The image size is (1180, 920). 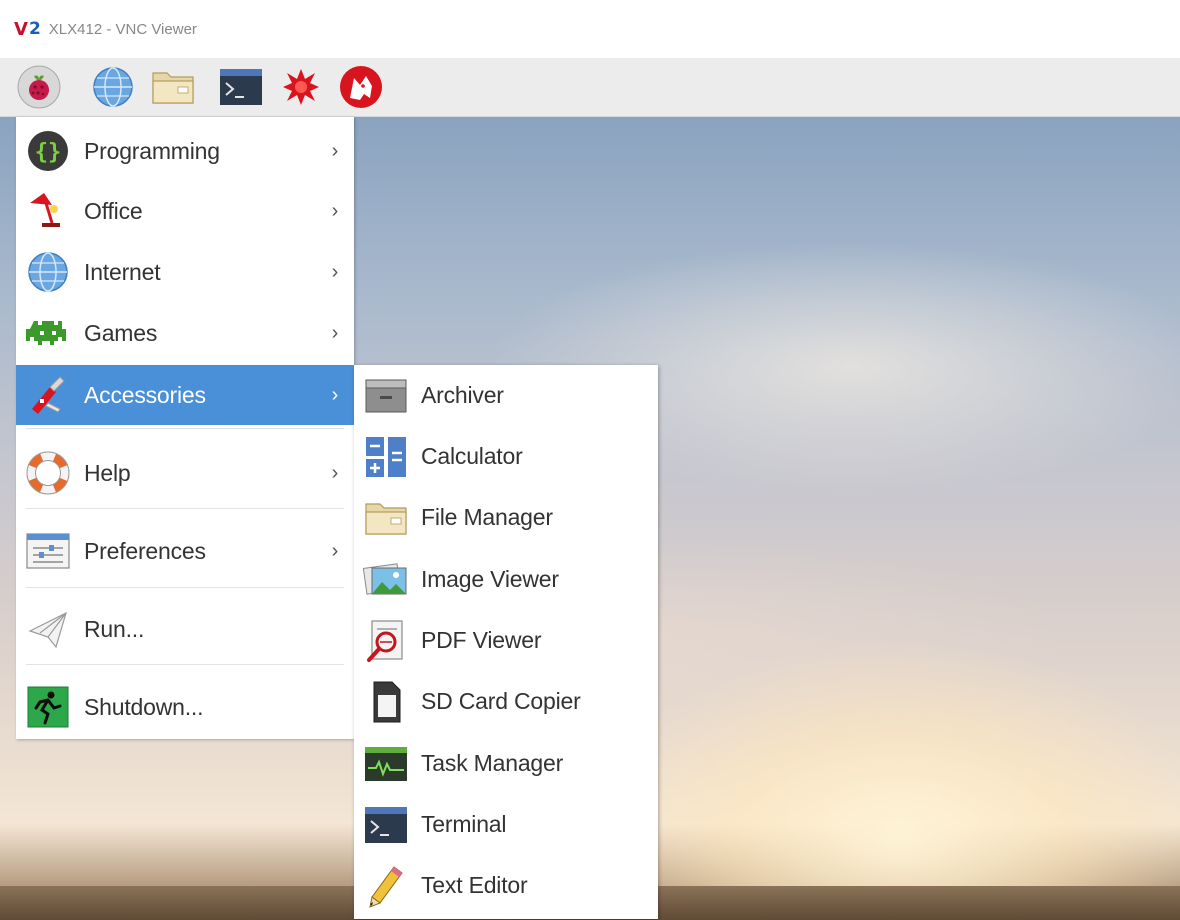 I want to click on wolfram-star-icon, so click(x=301, y=87).